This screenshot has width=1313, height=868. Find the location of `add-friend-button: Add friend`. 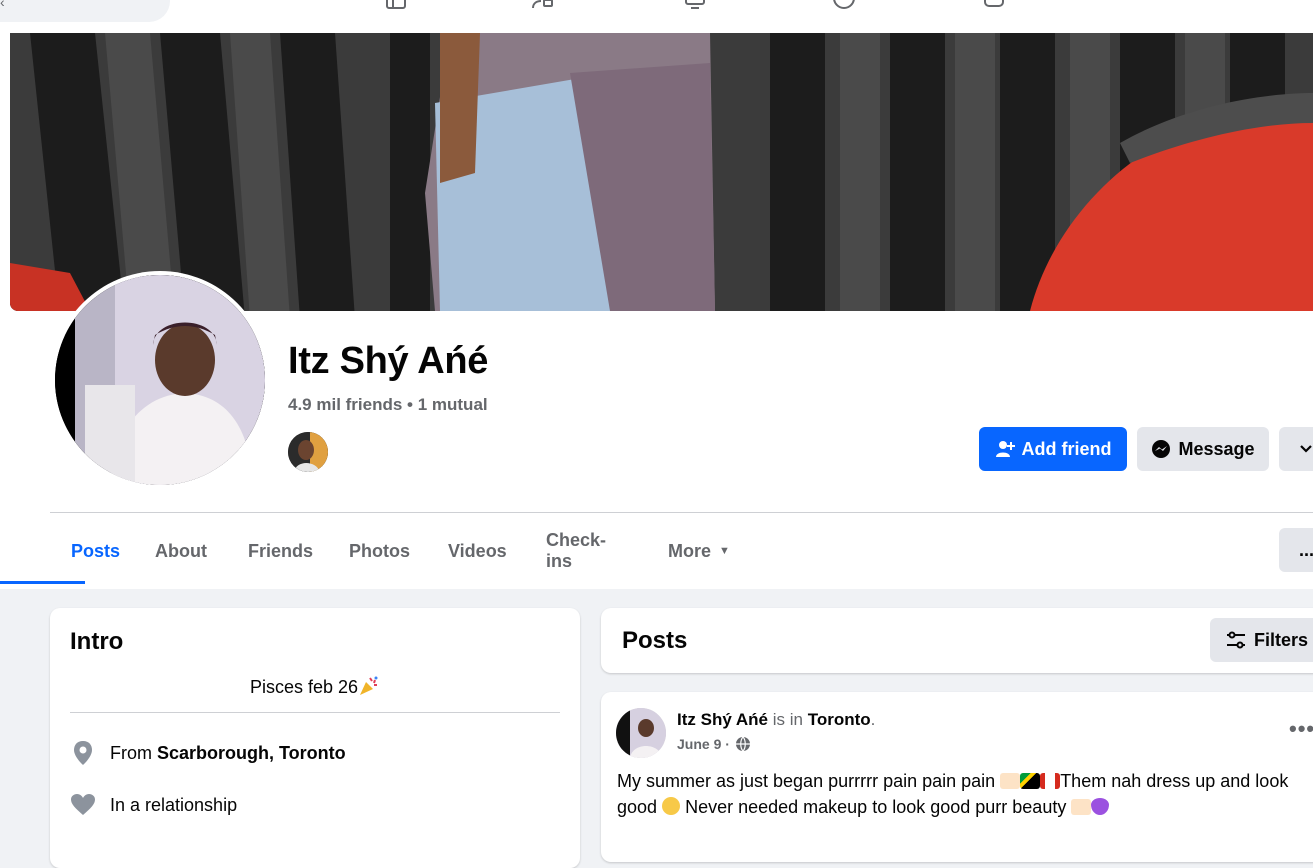

add-friend-button: Add friend is located at coordinates (1053, 449).